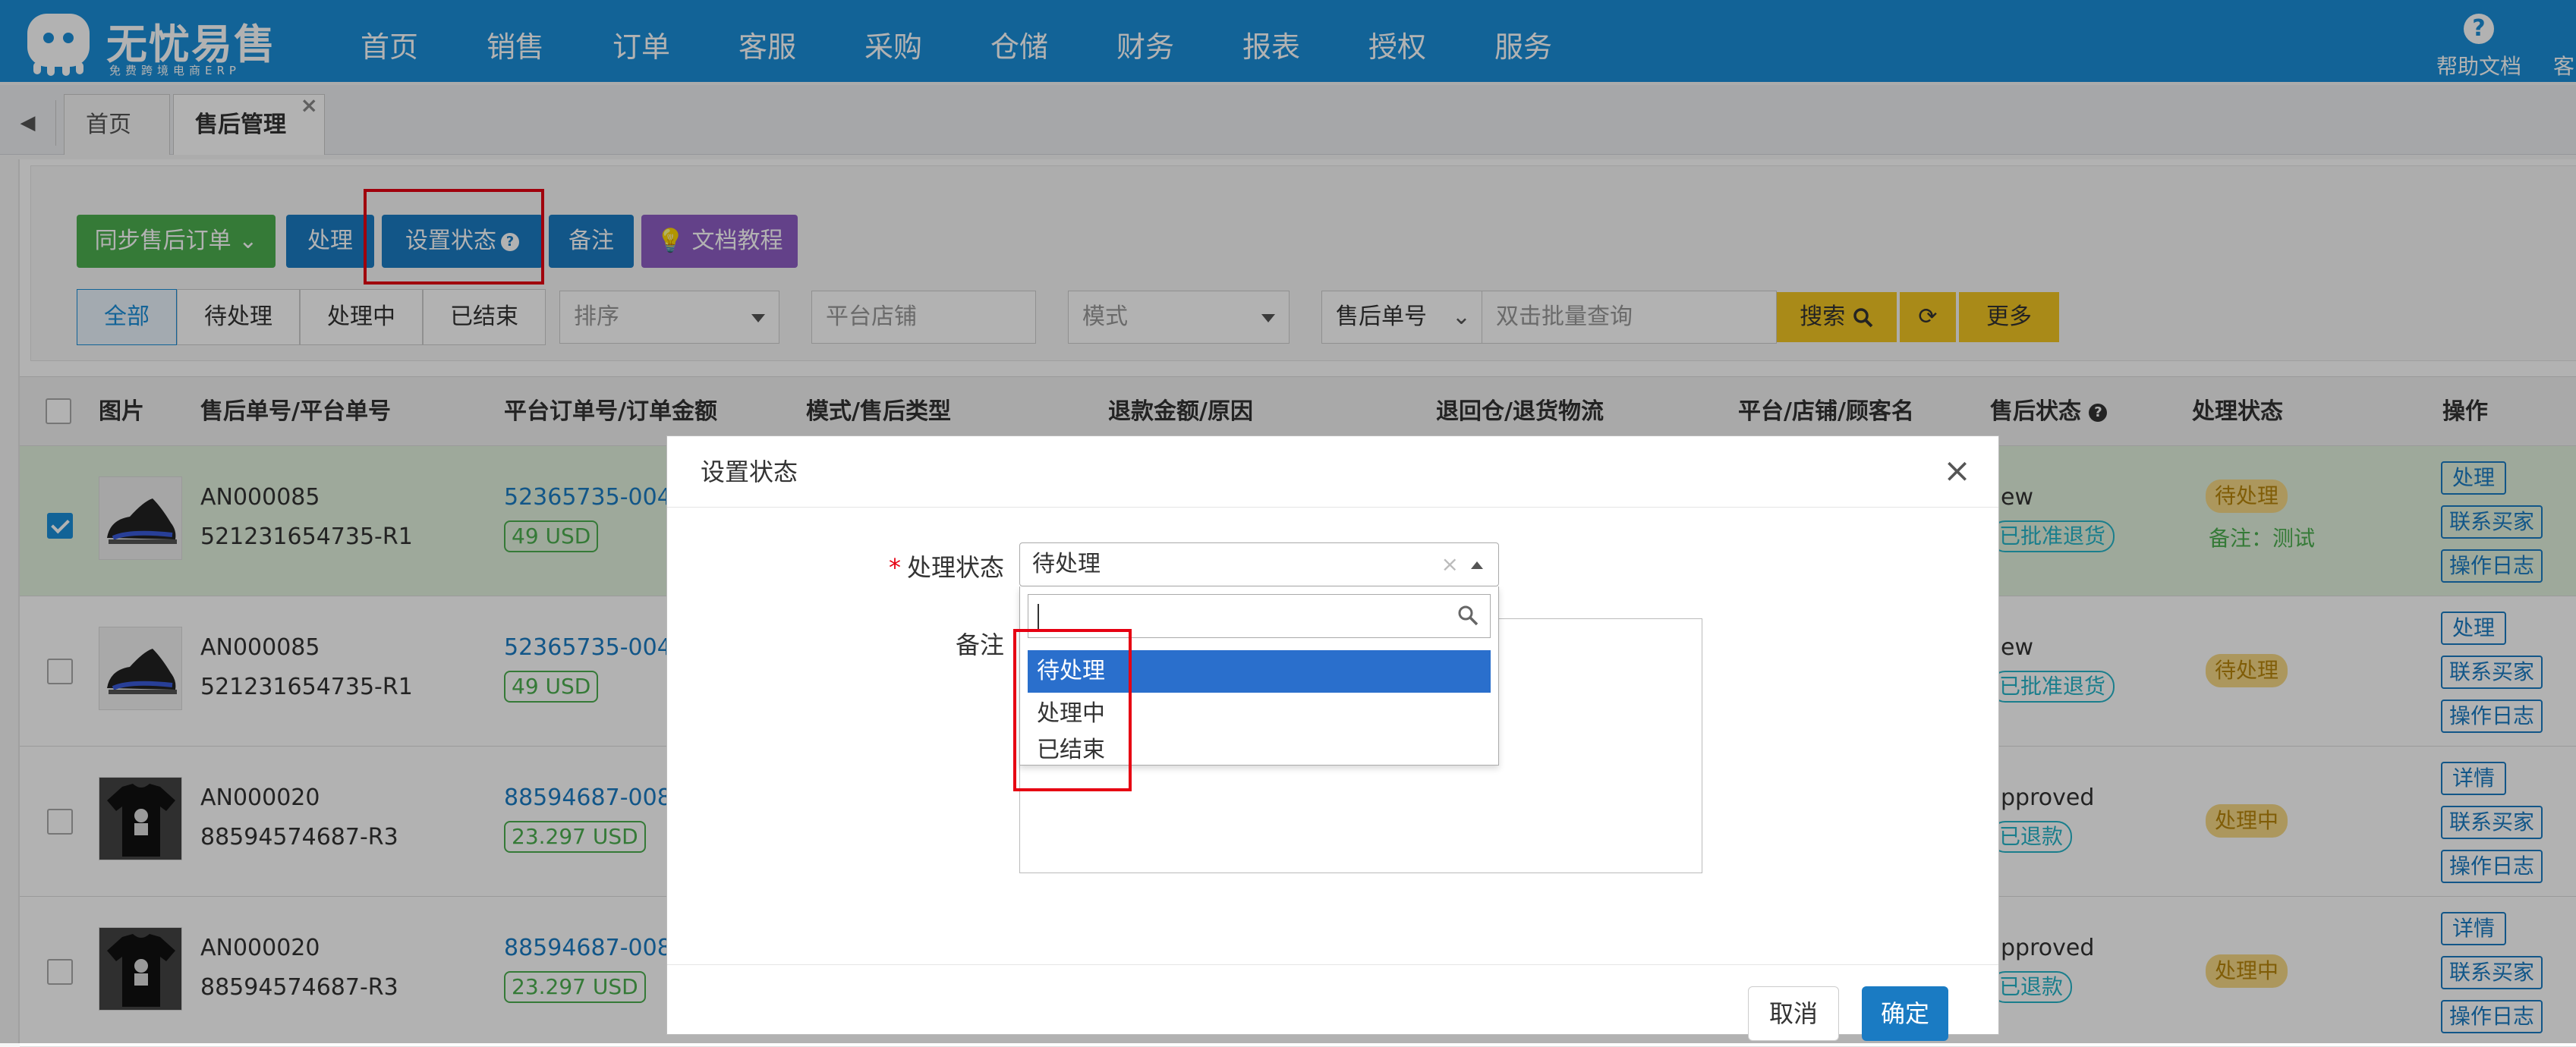  What do you see at coordinates (979, 644) in the screenshot?
I see `note-field-label: 备注` at bounding box center [979, 644].